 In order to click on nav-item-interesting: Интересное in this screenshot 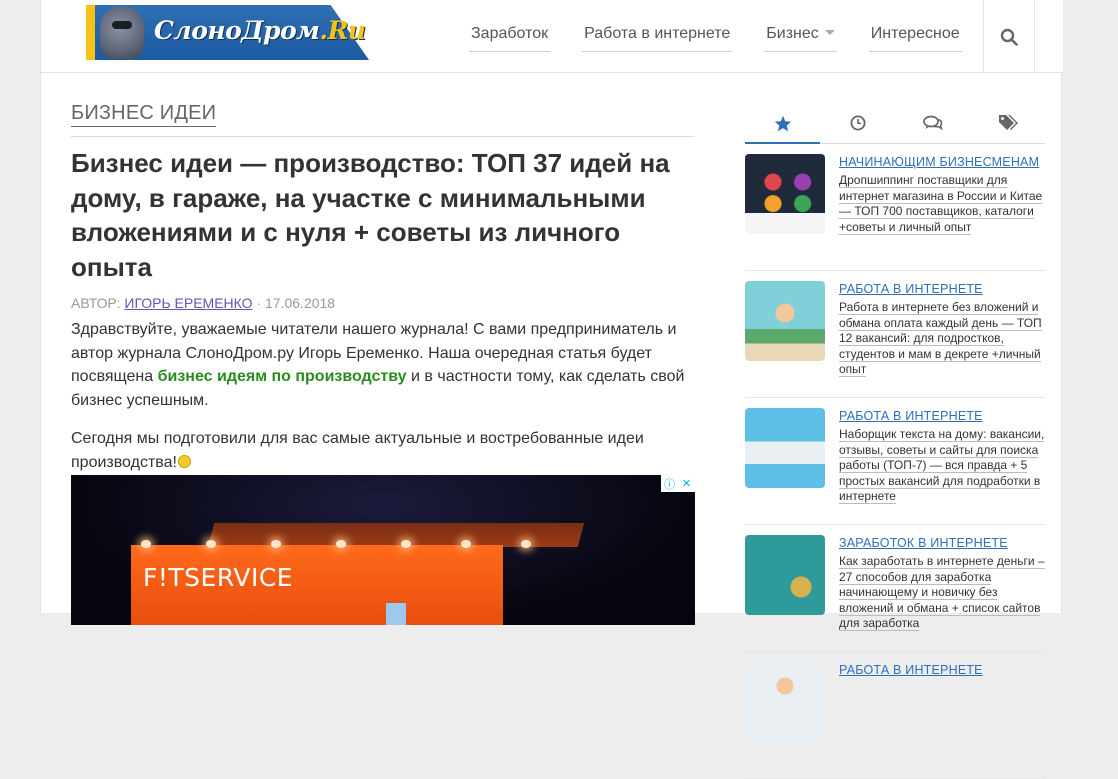, I will do `click(915, 37)`.